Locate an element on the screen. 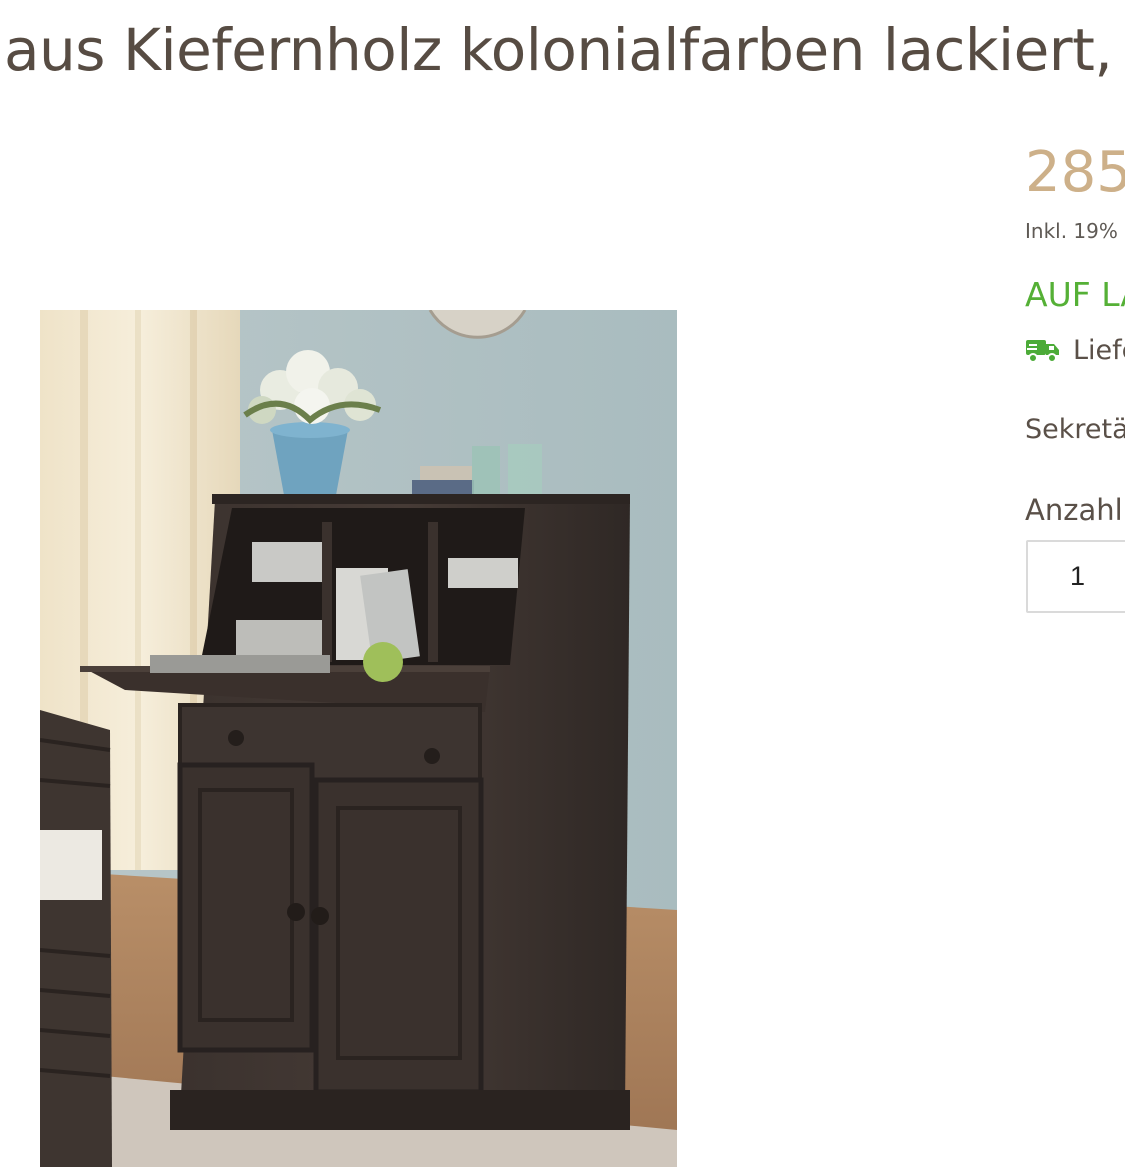  product-title: aus Kiefernholz kolonialfarben lackiert, is located at coordinates (558, 50).